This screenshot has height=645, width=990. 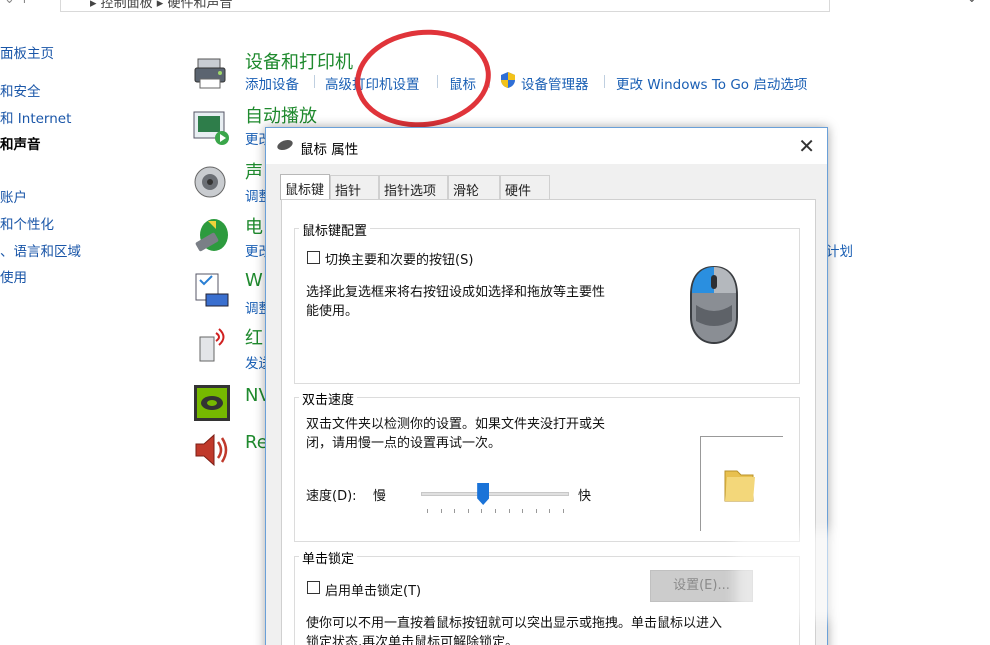 What do you see at coordinates (839, 250) in the screenshot?
I see `power-plan-link-fragment: 计划` at bounding box center [839, 250].